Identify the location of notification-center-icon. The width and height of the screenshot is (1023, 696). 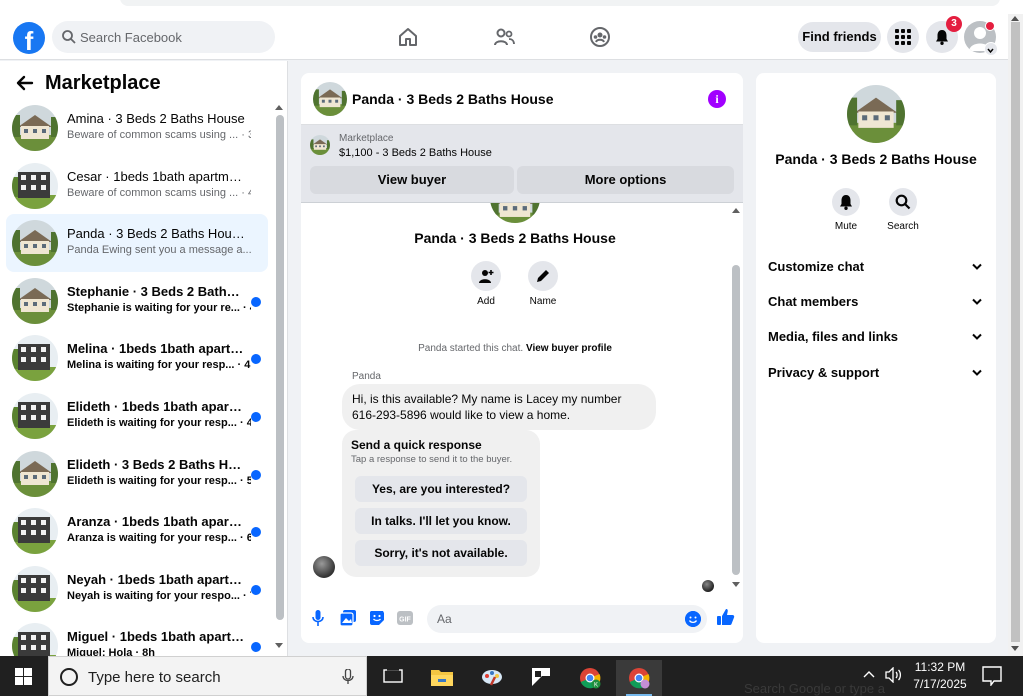
(992, 676).